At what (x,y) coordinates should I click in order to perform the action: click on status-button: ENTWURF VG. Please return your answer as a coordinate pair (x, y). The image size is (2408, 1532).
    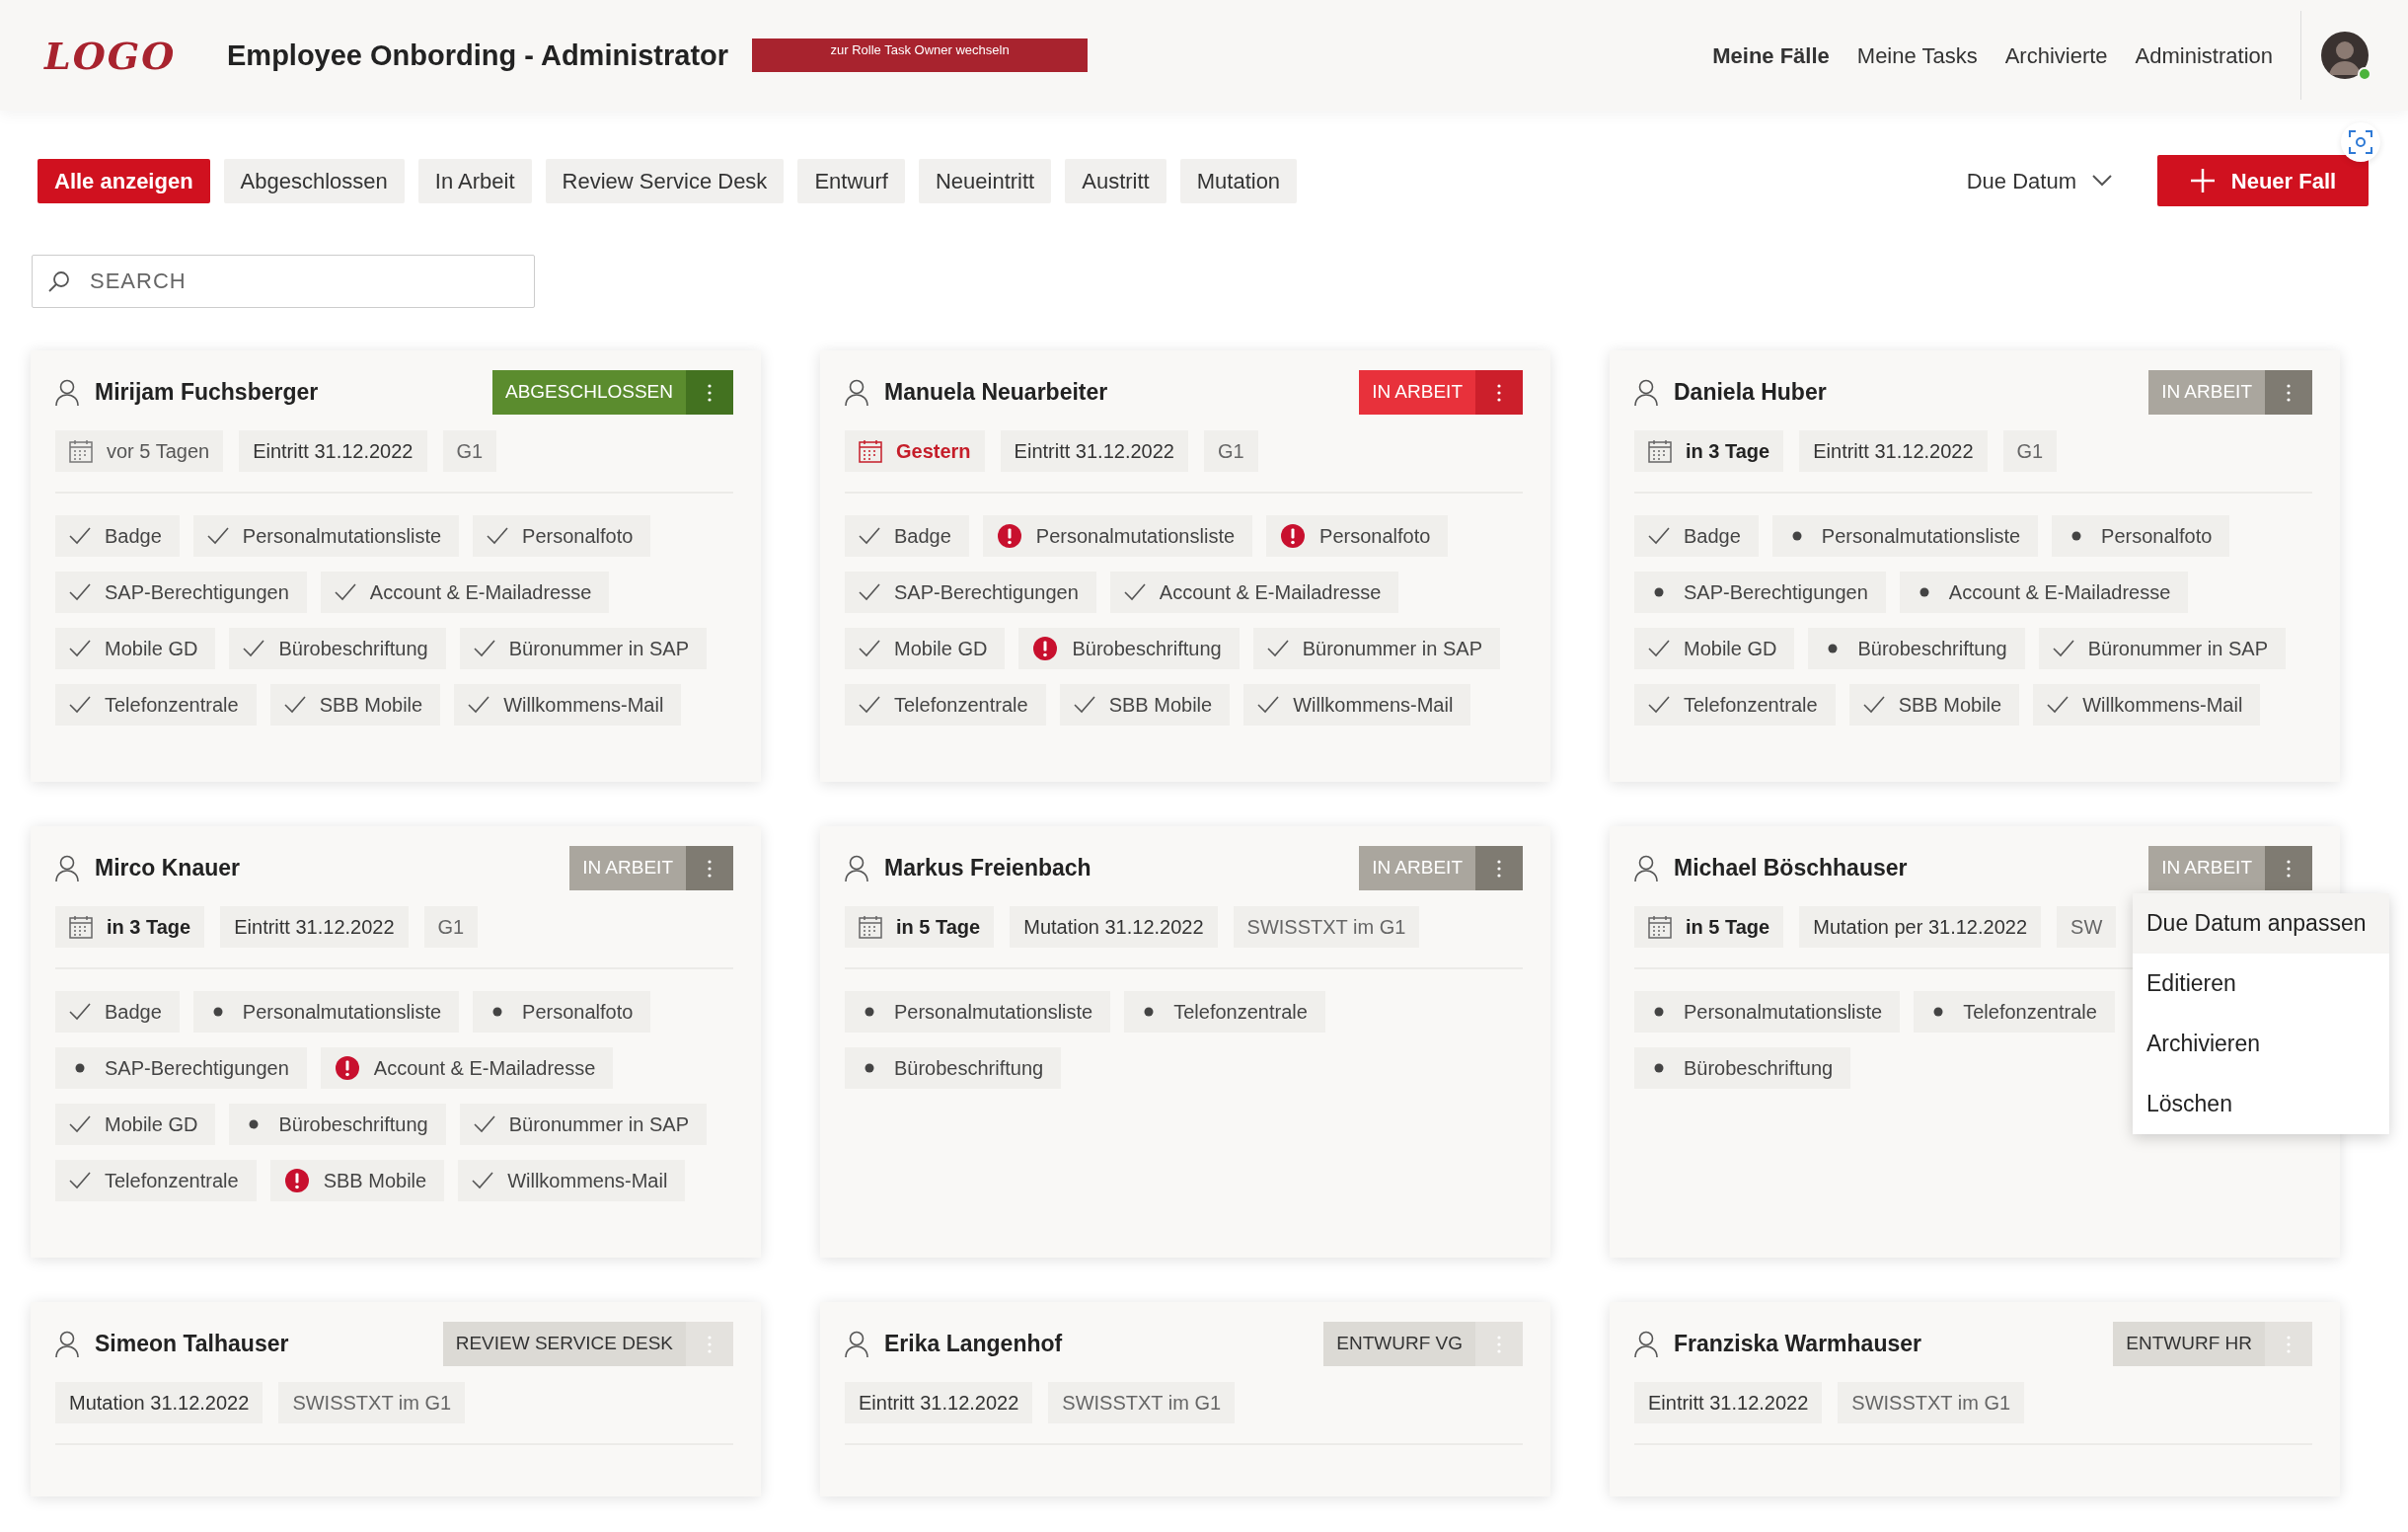
    Looking at the image, I should click on (1399, 1344).